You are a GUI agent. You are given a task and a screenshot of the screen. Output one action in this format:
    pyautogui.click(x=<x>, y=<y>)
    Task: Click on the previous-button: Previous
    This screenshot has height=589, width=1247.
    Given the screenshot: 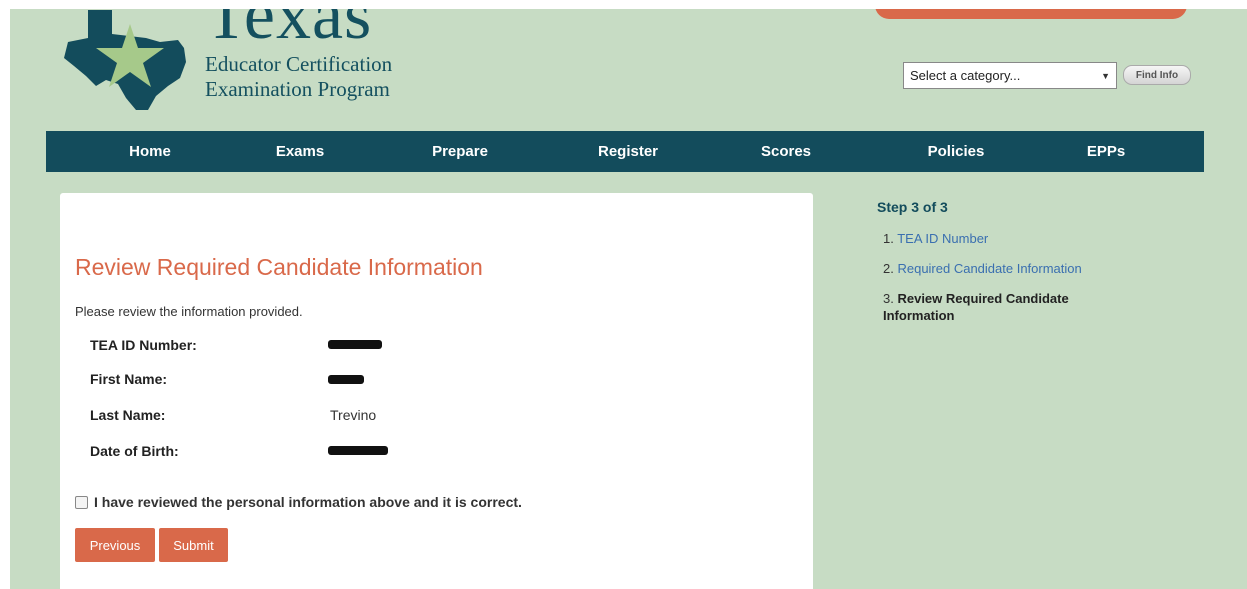 What is the action you would take?
    pyautogui.click(x=115, y=545)
    